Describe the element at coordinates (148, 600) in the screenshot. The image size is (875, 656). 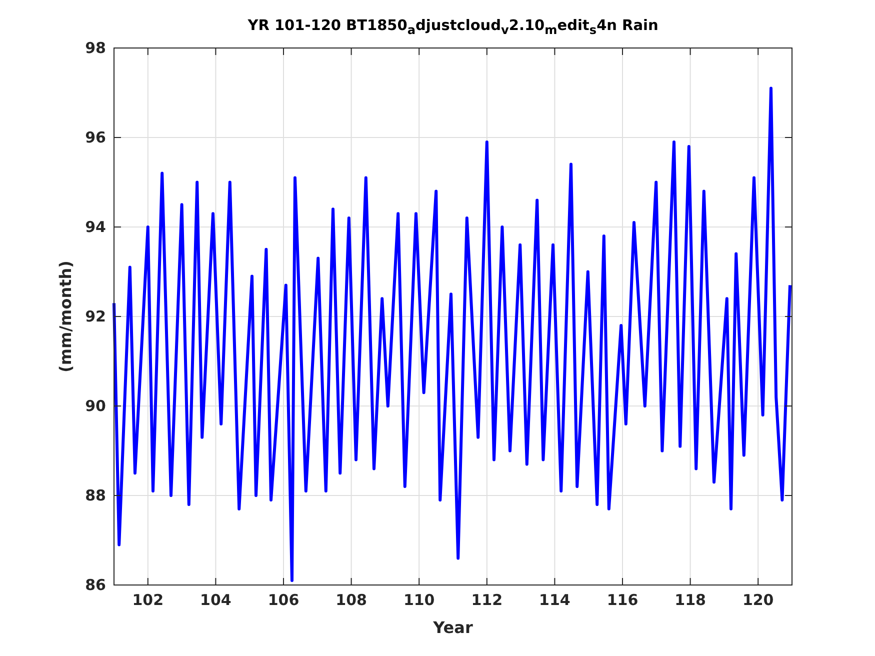
I see `tick-label: 102` at that location.